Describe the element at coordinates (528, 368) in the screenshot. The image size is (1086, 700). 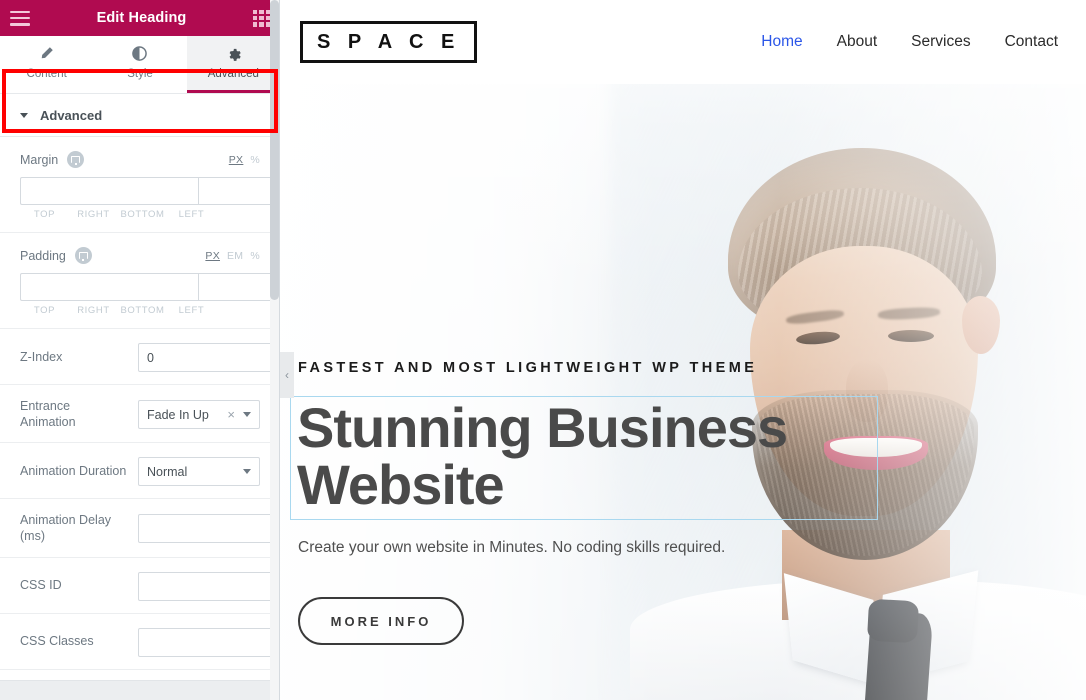
I see `hero-eyebrow: FASTEST AND MOST LIGHTWEIGHT WP THEME` at that location.